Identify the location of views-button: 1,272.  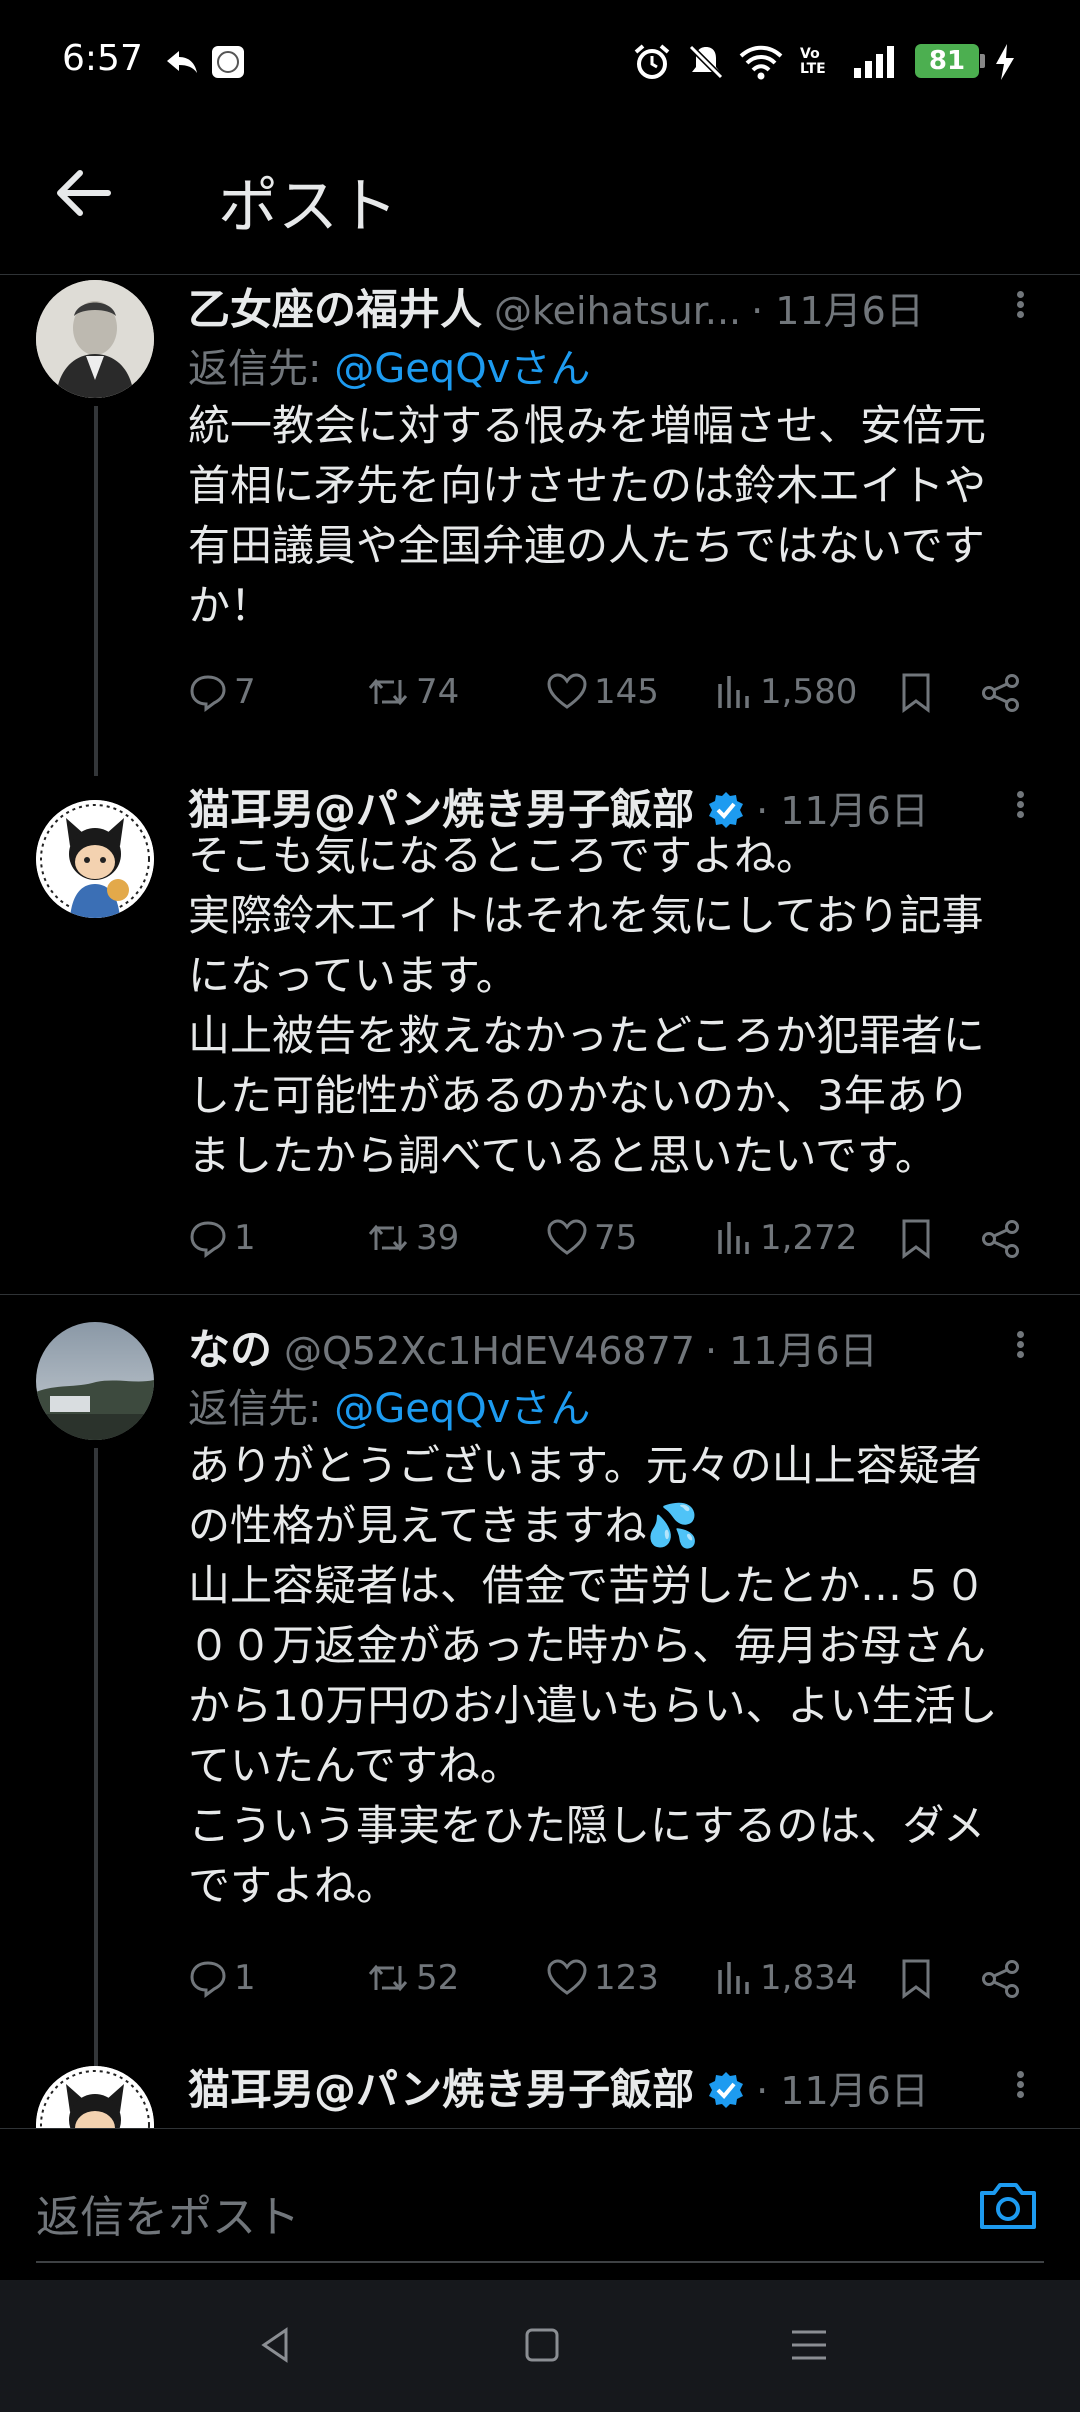
(786, 1238).